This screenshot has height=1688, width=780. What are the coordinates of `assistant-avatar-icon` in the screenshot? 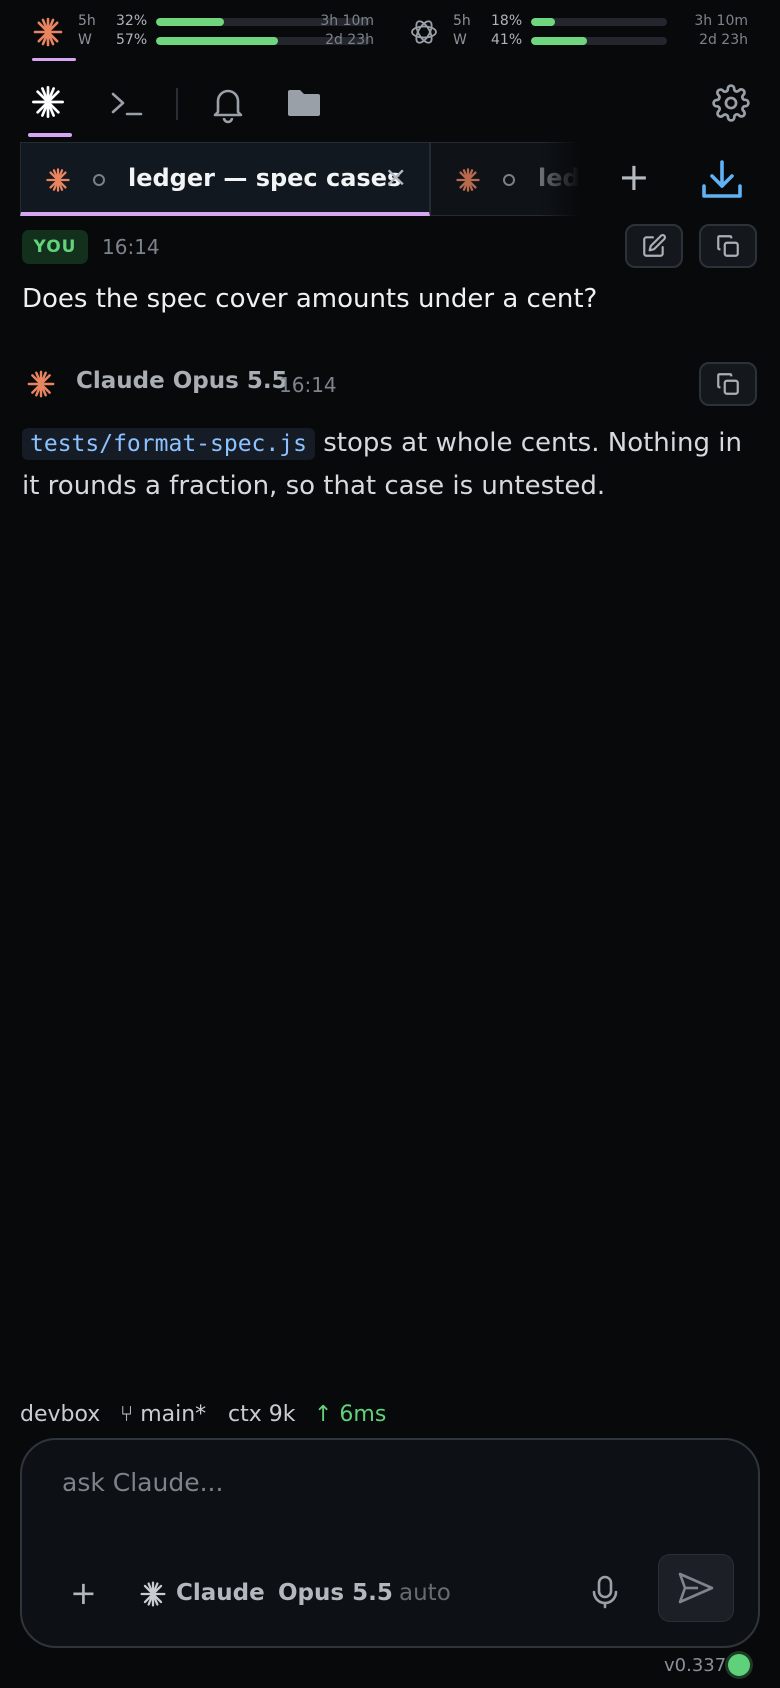 It's located at (41, 384).